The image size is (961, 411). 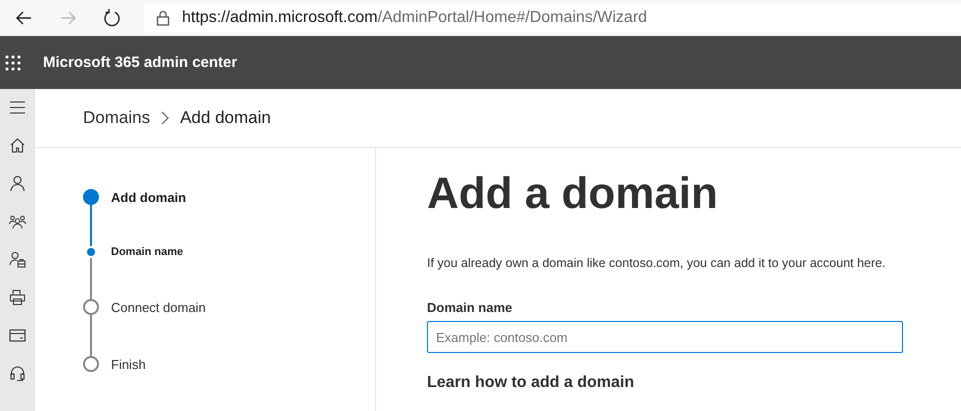 I want to click on description-text: If you already own a domain like contoso.com, you can add it to your account here., so click(x=657, y=263).